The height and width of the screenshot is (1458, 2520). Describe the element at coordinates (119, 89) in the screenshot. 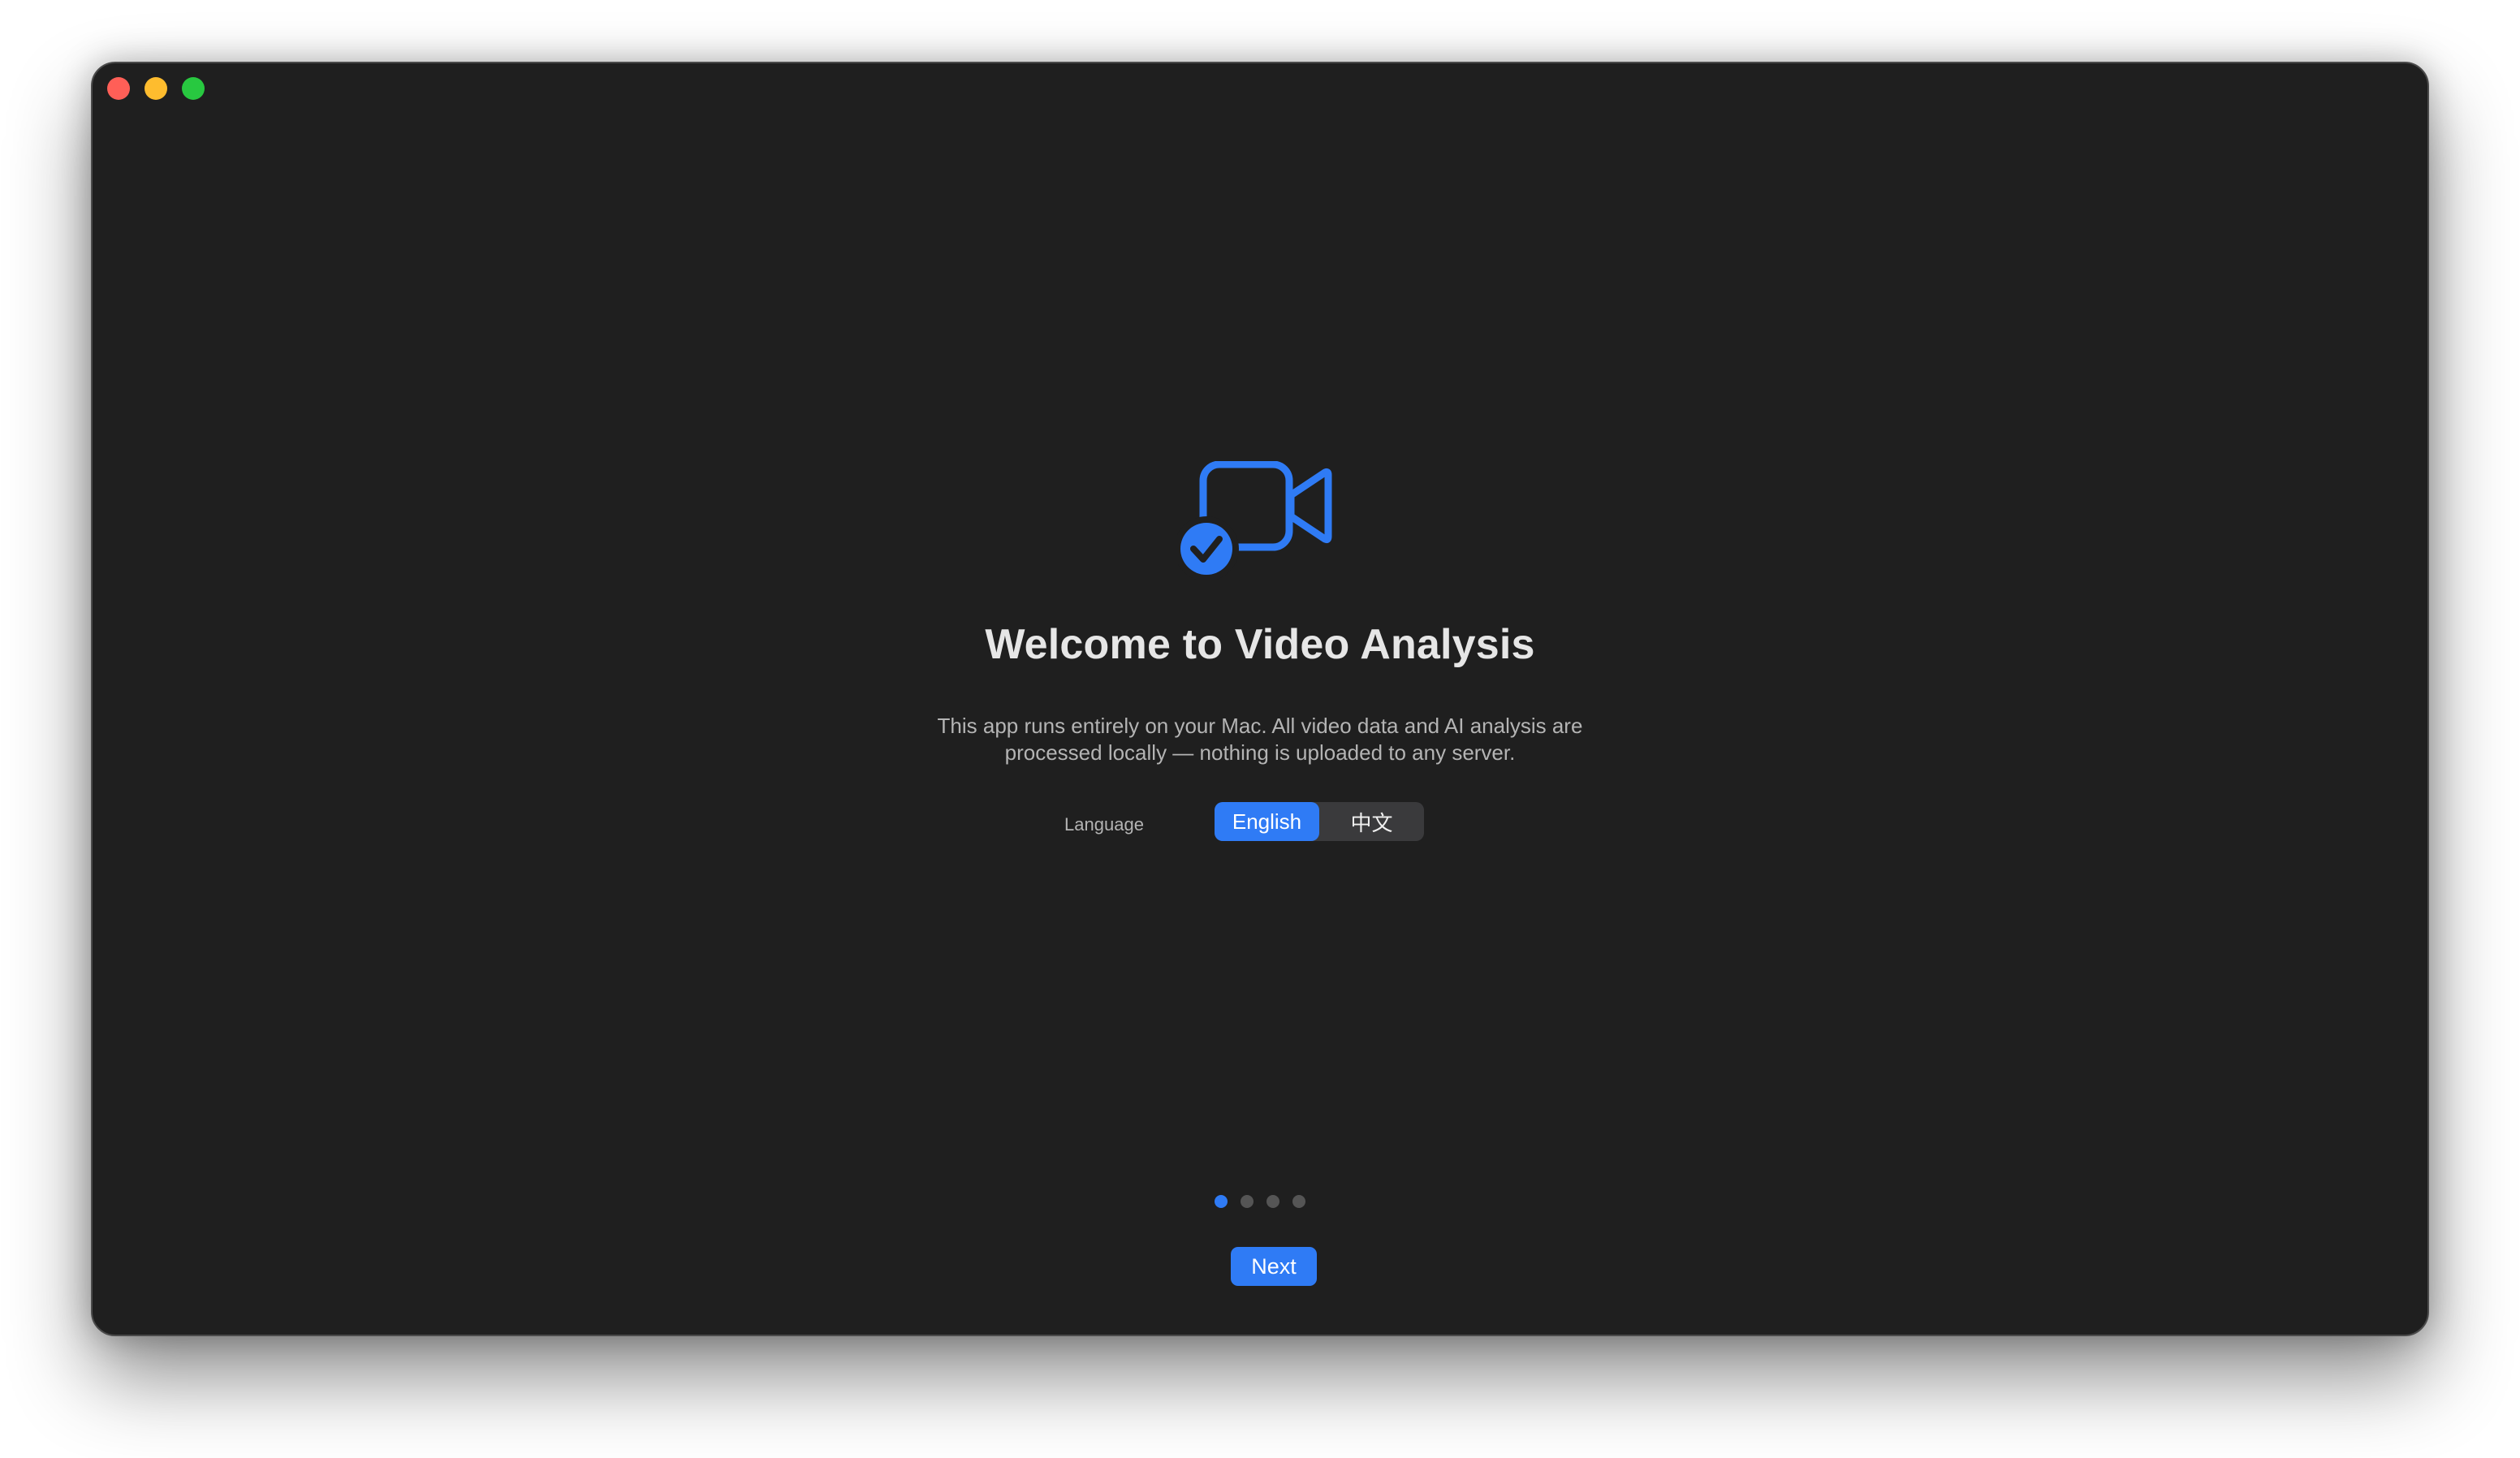

I see `close-window-button` at that location.